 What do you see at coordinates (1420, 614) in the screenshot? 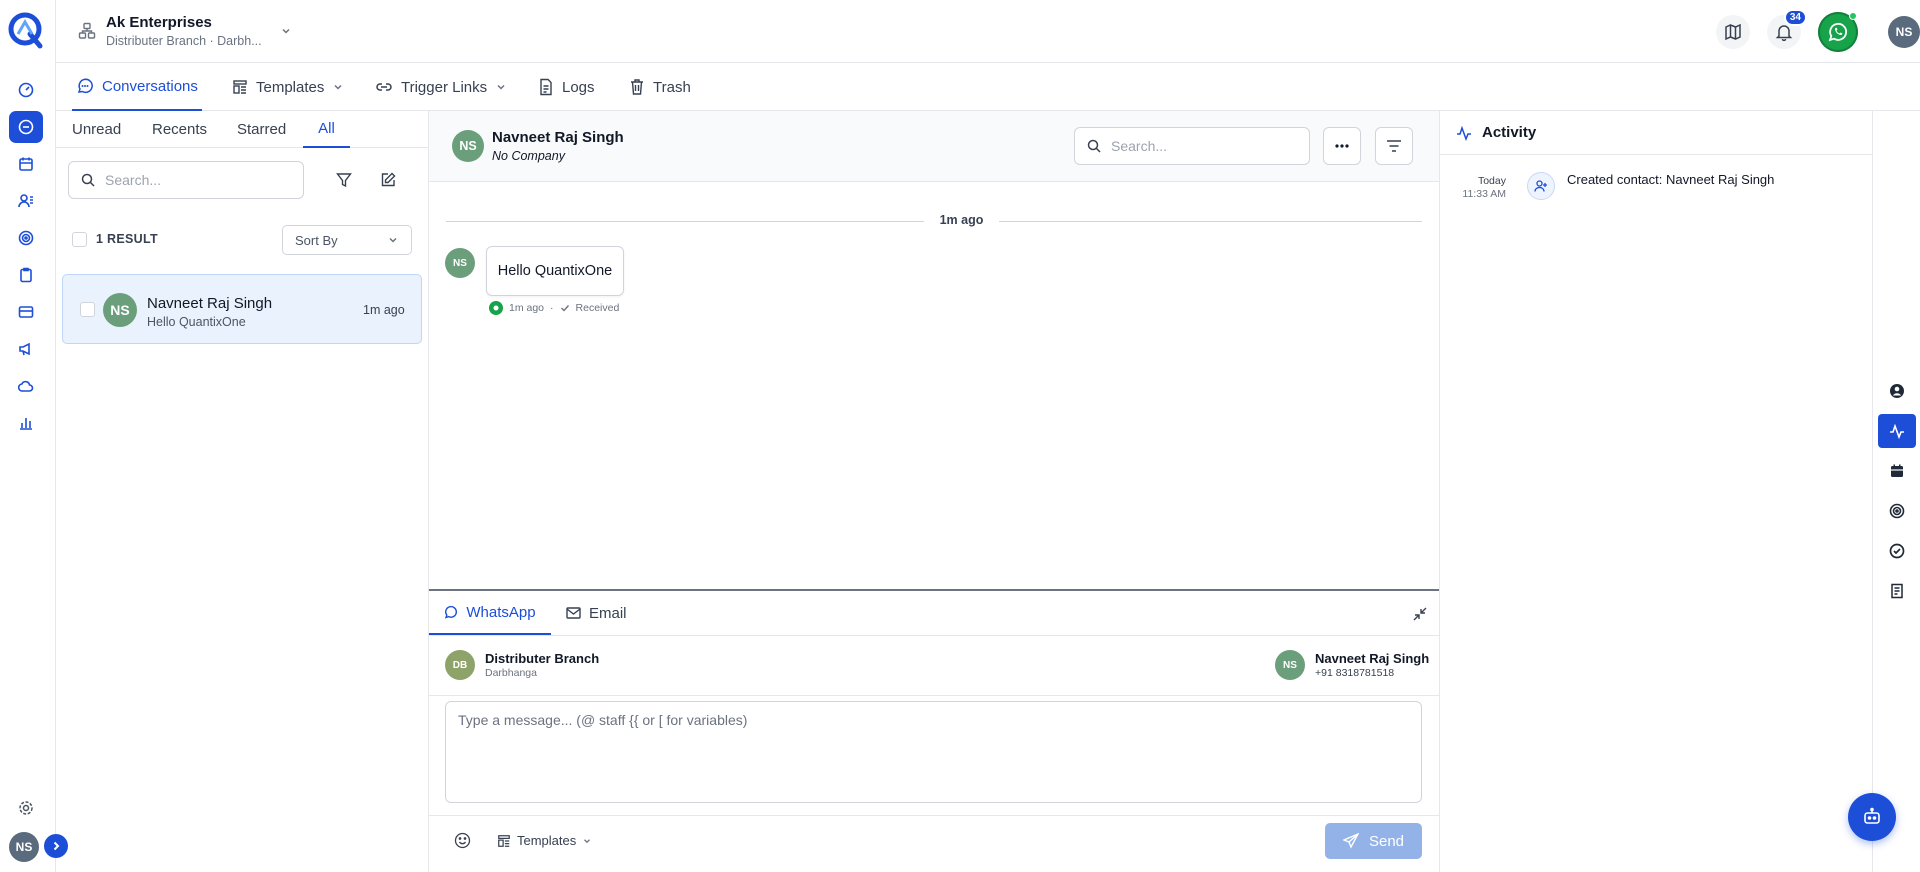
I see `collapse-composer-icon` at bounding box center [1420, 614].